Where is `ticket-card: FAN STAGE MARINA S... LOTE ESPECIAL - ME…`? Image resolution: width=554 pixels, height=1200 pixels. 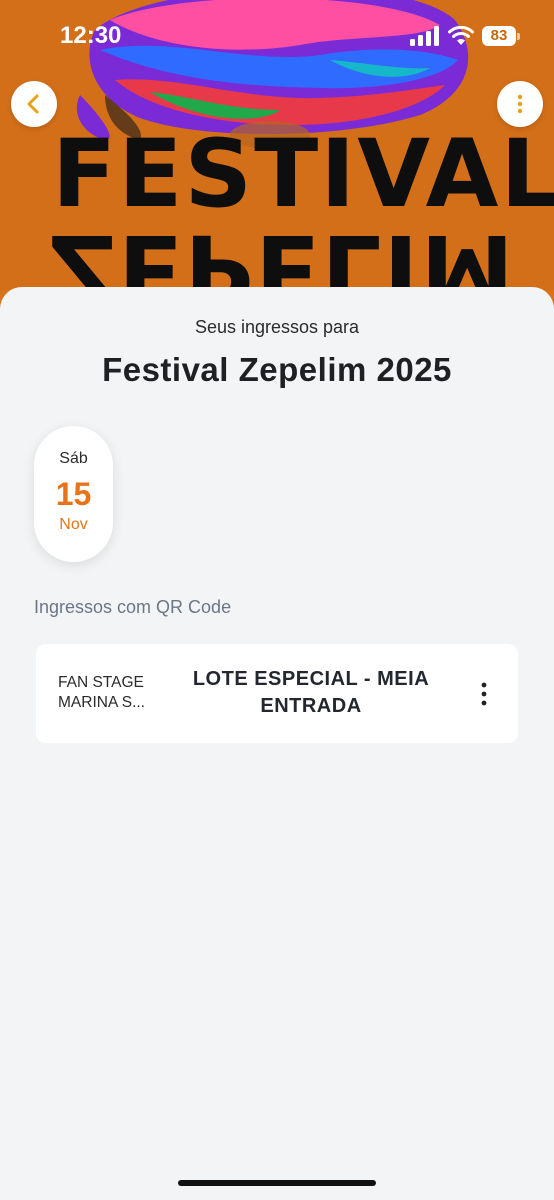
ticket-card: FAN STAGE MARINA S... LOTE ESPECIAL - ME… is located at coordinates (277, 693).